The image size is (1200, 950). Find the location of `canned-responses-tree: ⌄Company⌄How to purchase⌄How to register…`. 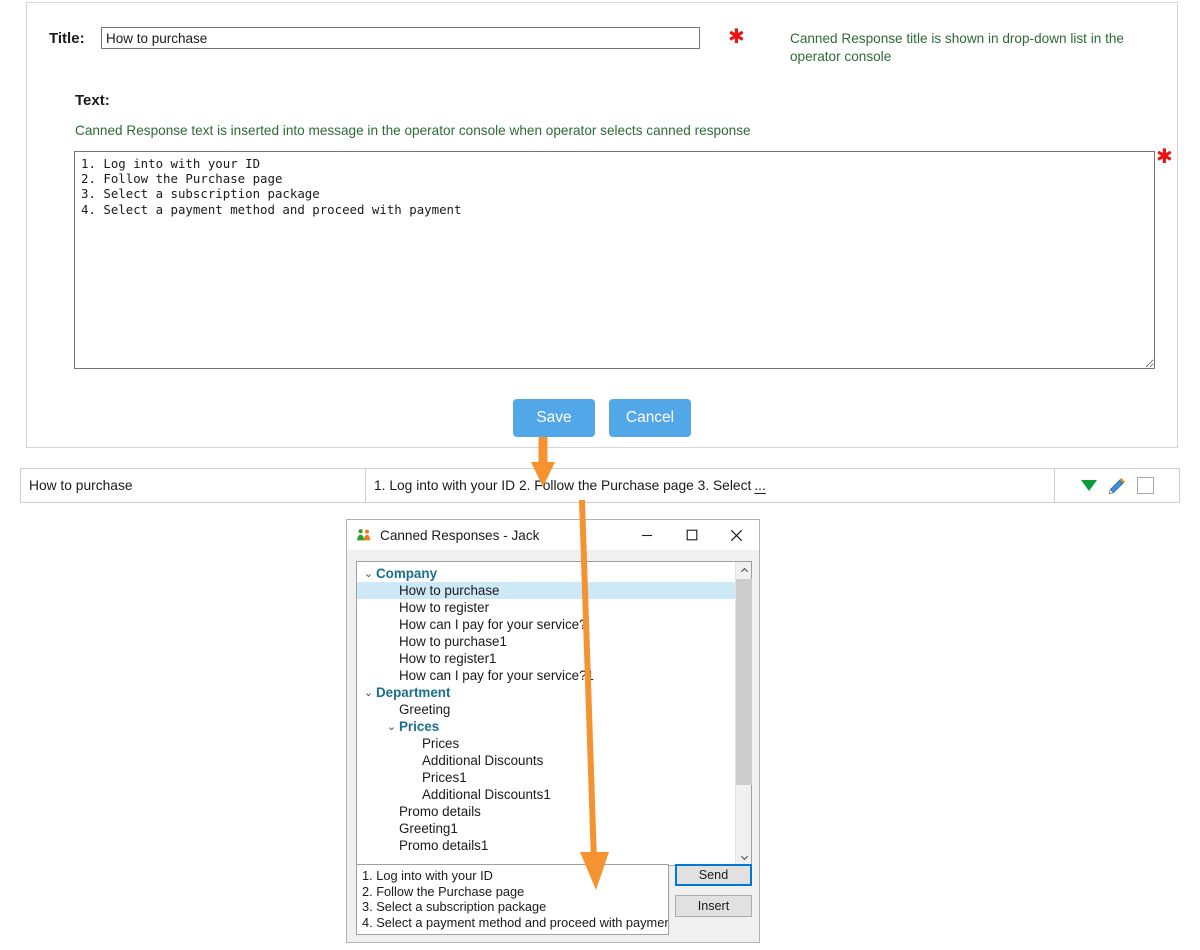

canned-responses-tree: ⌄Company⌄How to purchase⌄How to register… is located at coordinates (554, 713).